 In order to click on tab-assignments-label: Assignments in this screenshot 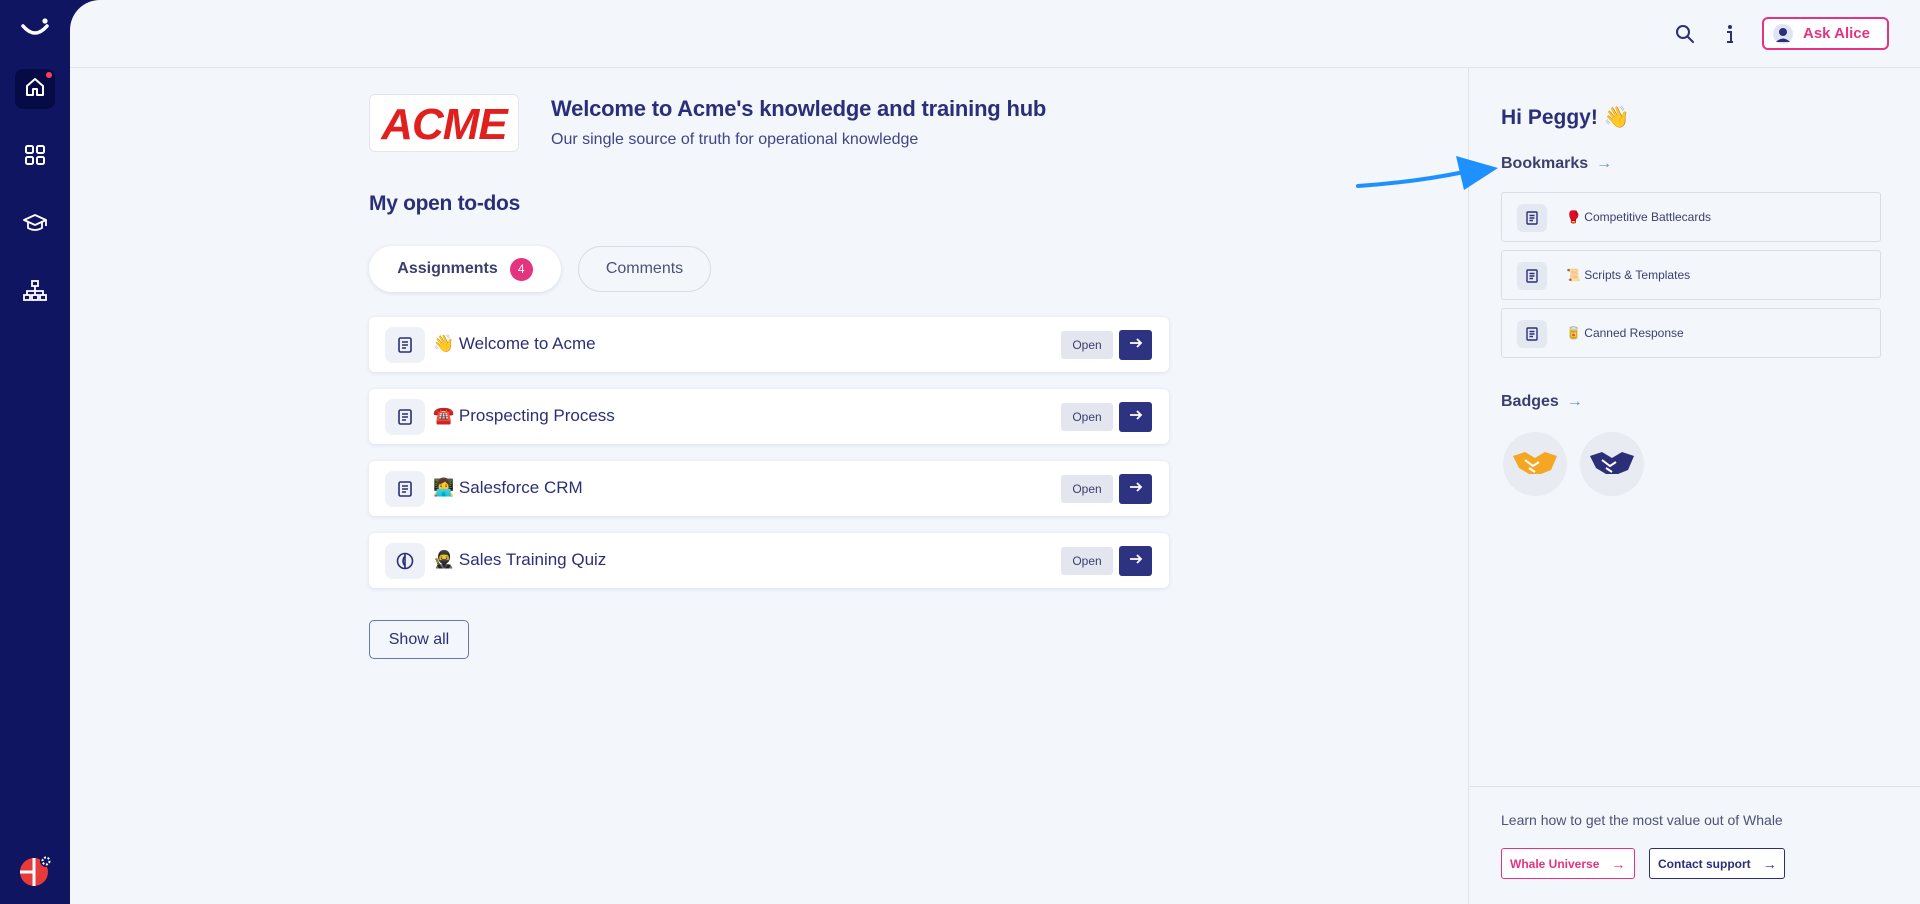, I will do `click(447, 268)`.